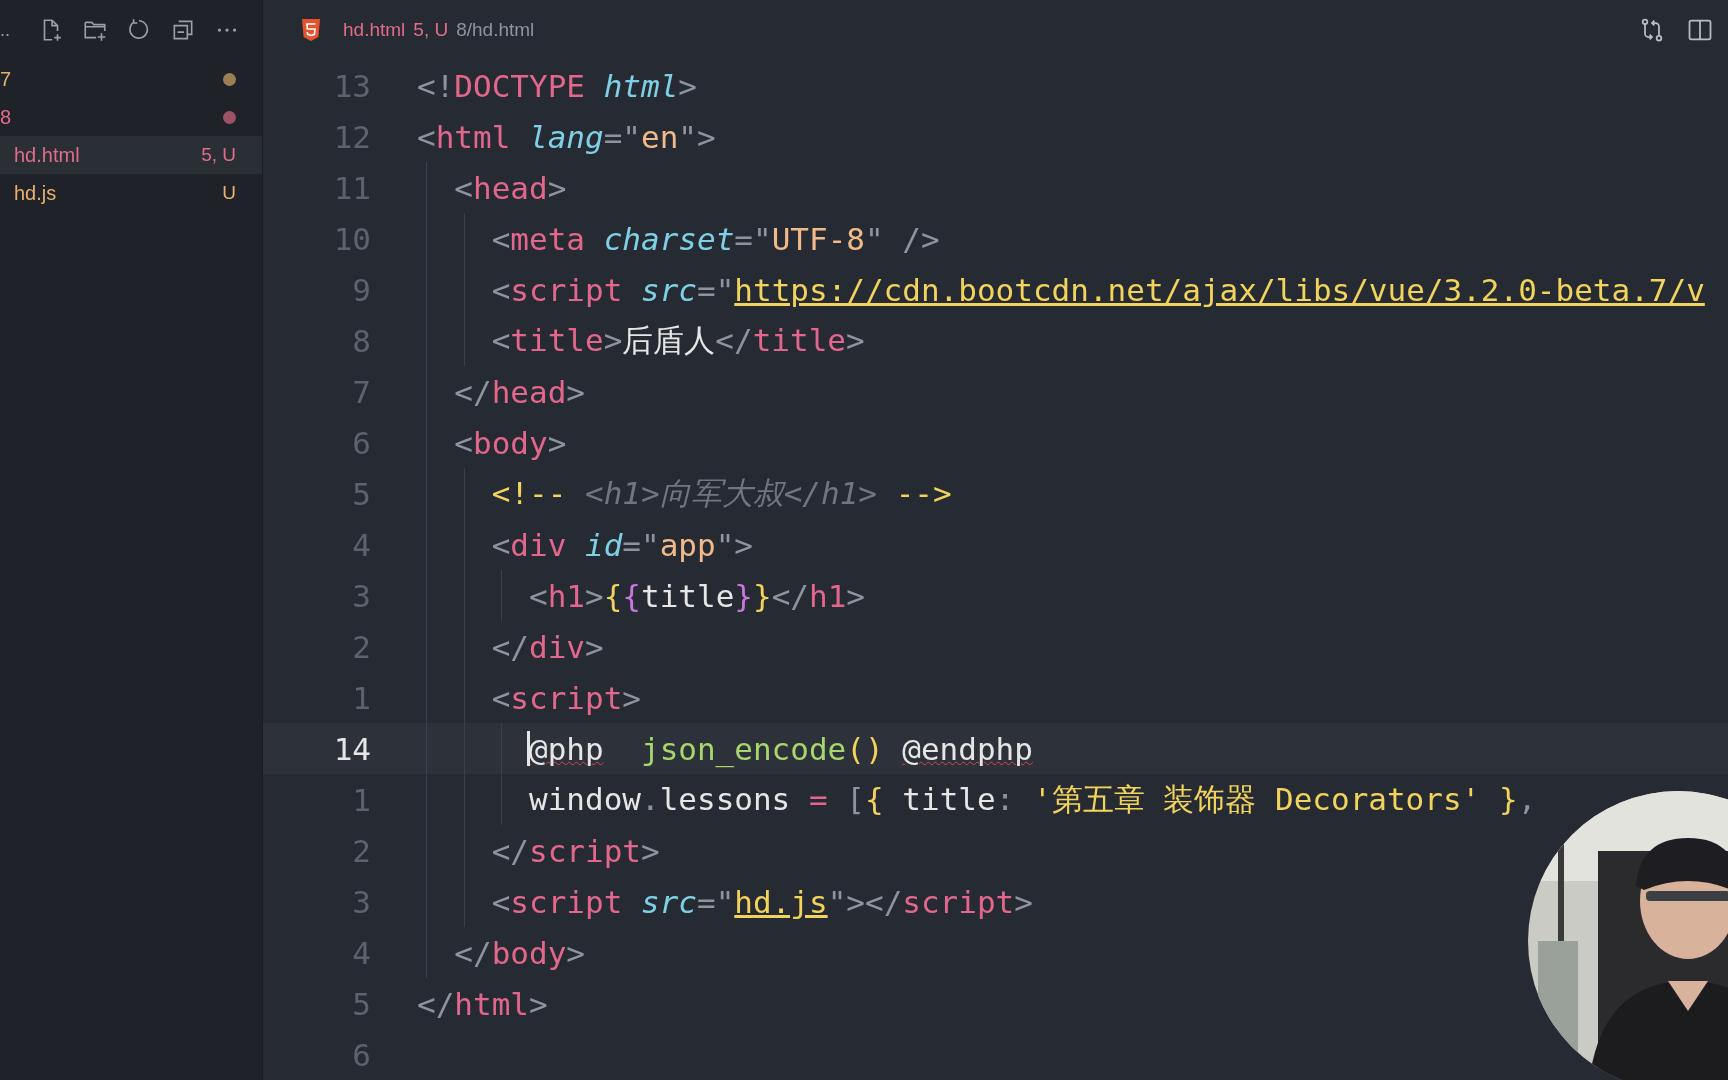 The height and width of the screenshot is (1080, 1728). I want to click on line-number: 8, so click(361, 340).